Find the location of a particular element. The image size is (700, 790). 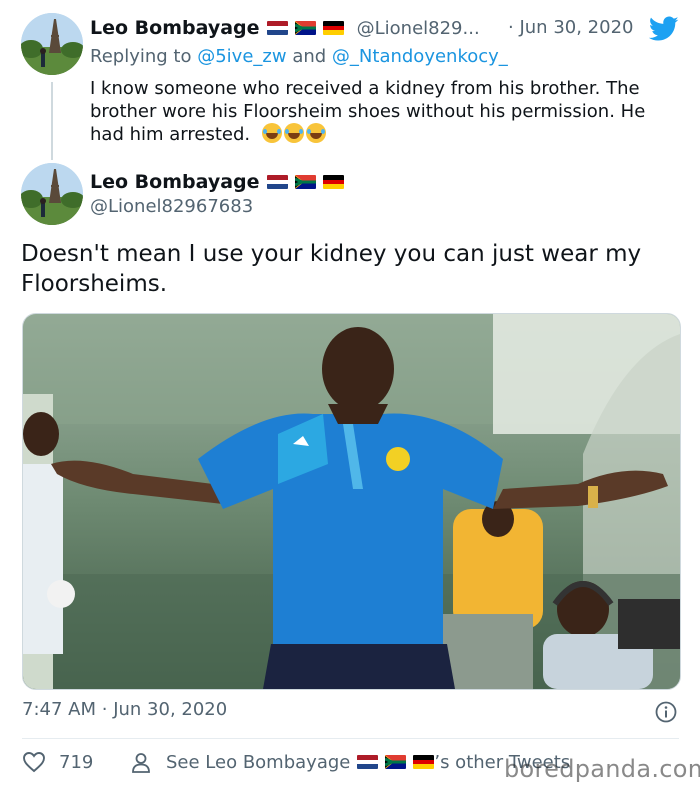

main-timestamp: 7:47 AM · Jun 30, 2020 is located at coordinates (124, 709).